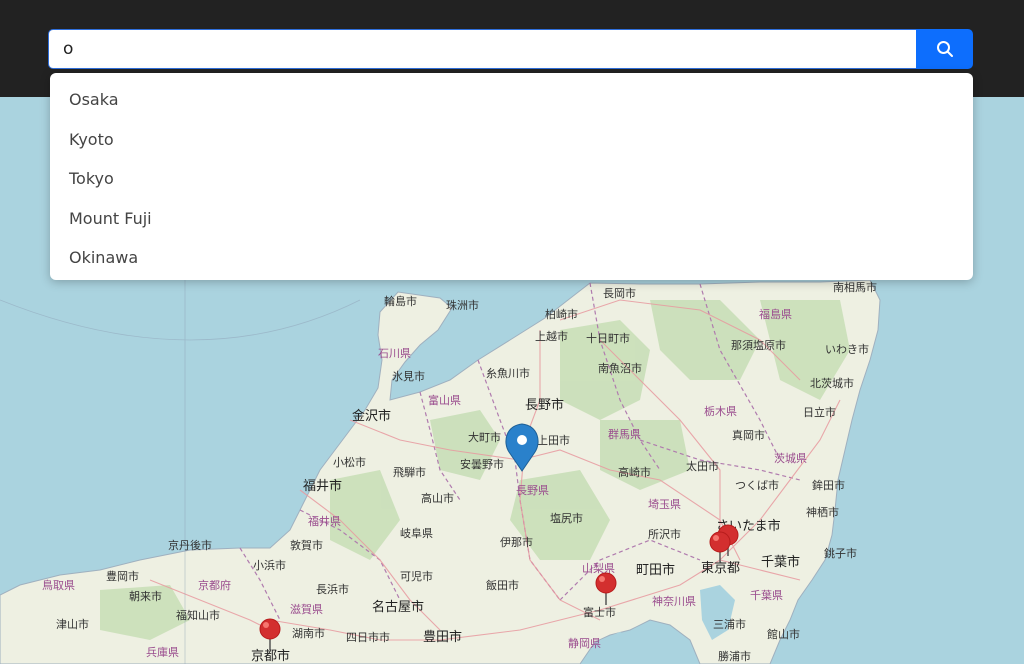 The height and width of the screenshot is (664, 1024). Describe the element at coordinates (409, 472) in the screenshot. I see `label-hida: 飛騨市` at that location.